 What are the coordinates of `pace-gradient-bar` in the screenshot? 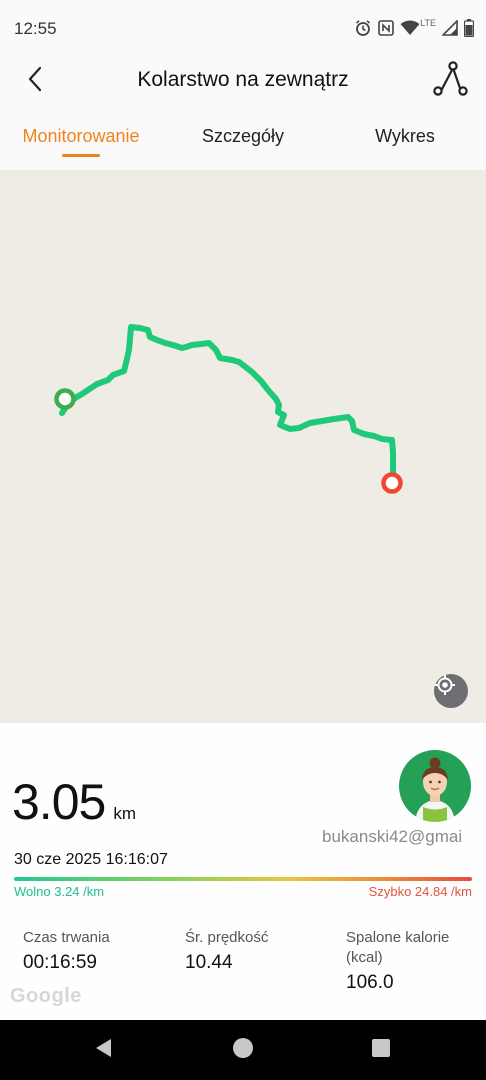 It's located at (243, 879).